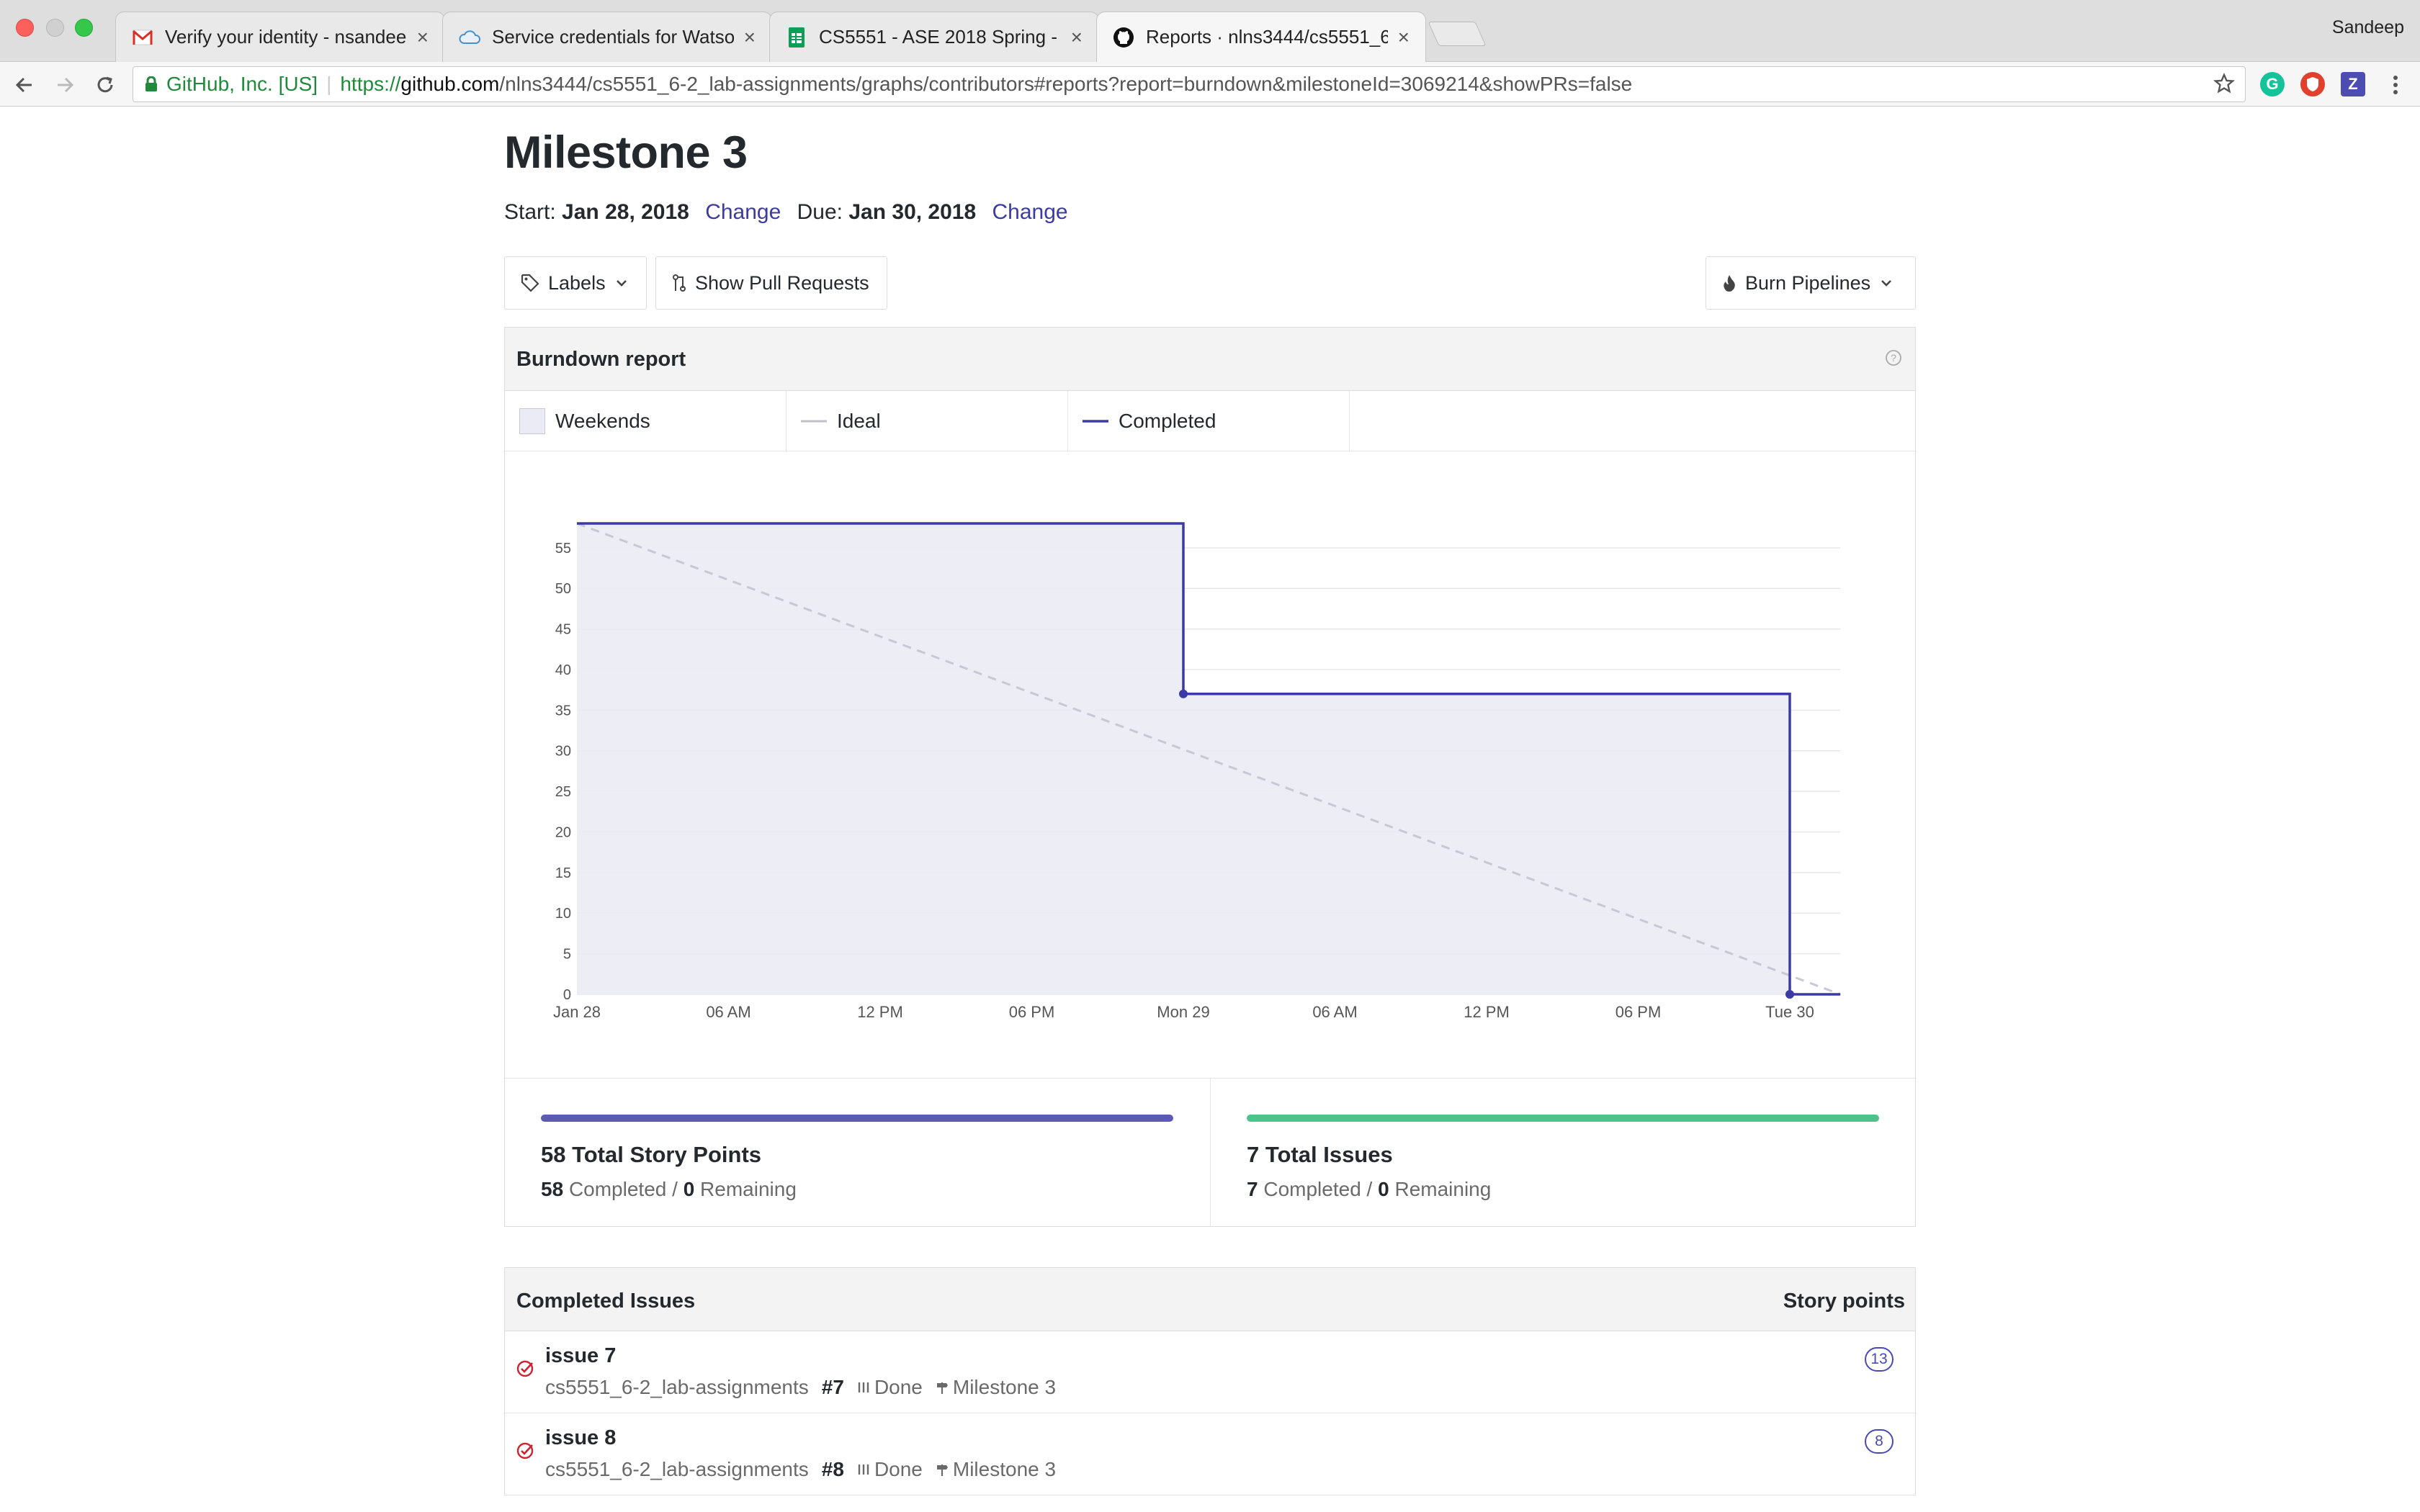 This screenshot has height=1512, width=2420. What do you see at coordinates (2312, 84) in the screenshot?
I see `shield-extension-icon` at bounding box center [2312, 84].